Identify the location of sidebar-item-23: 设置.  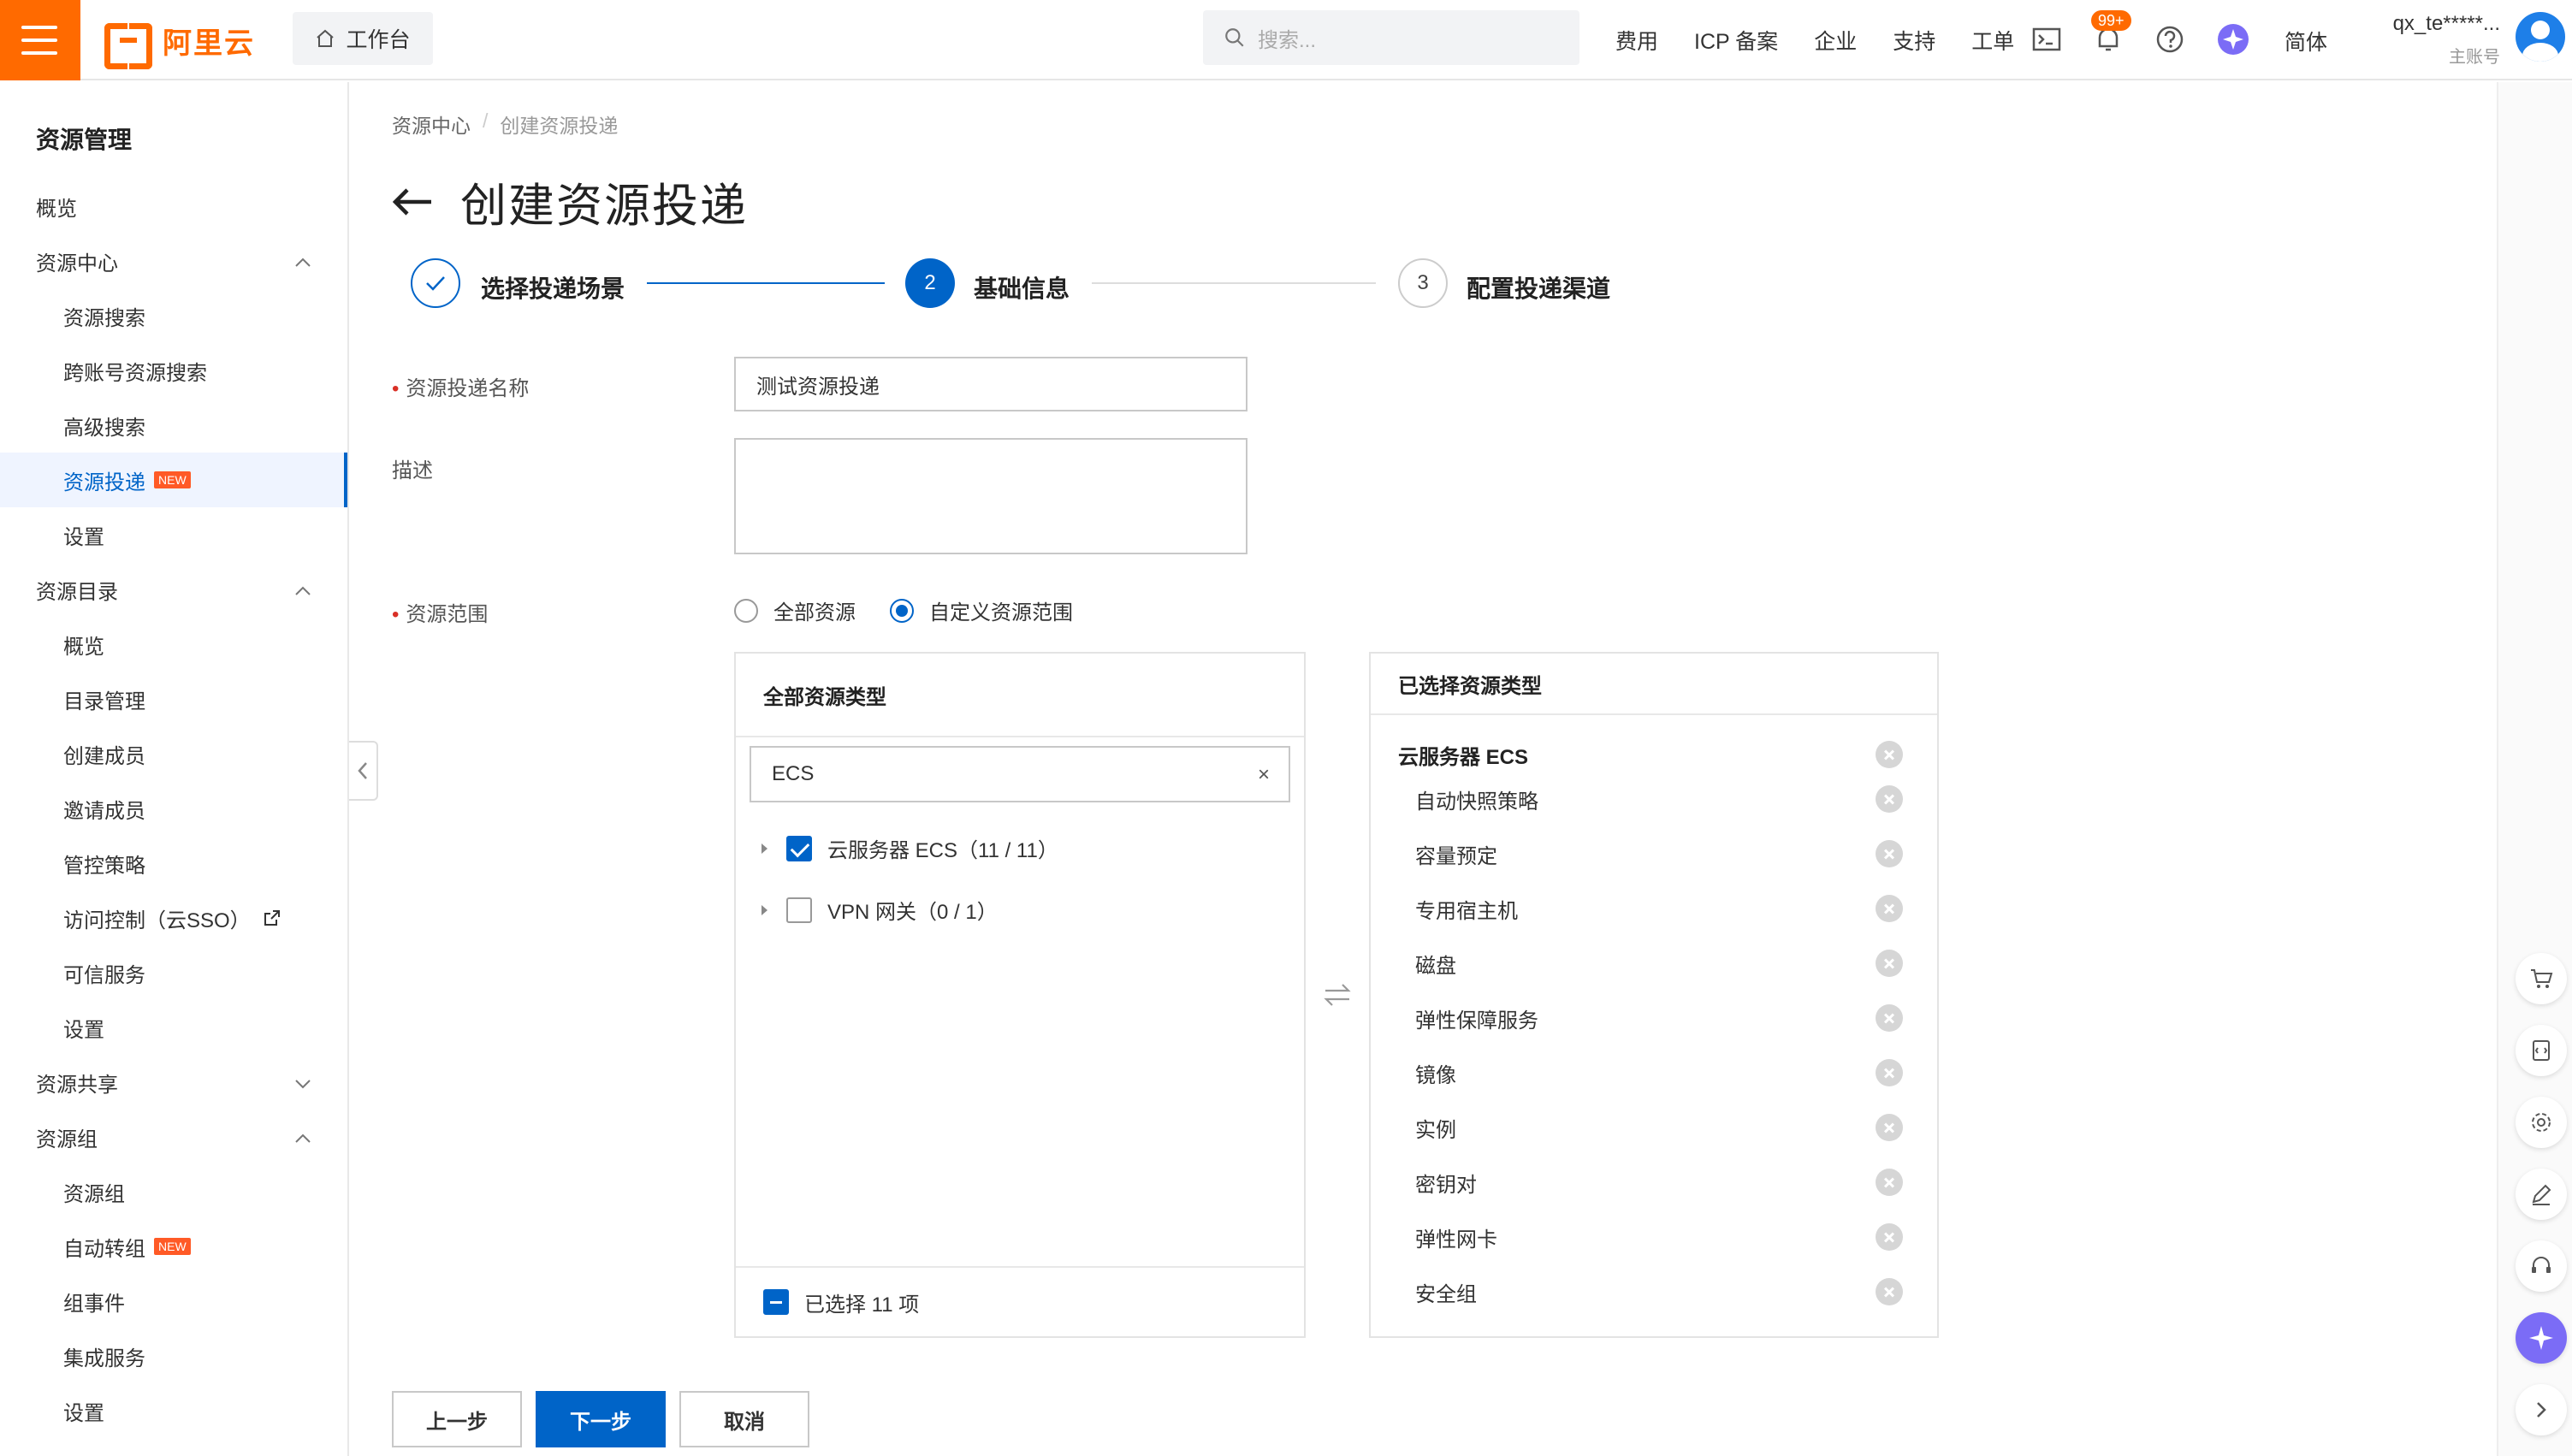
(173, 1410).